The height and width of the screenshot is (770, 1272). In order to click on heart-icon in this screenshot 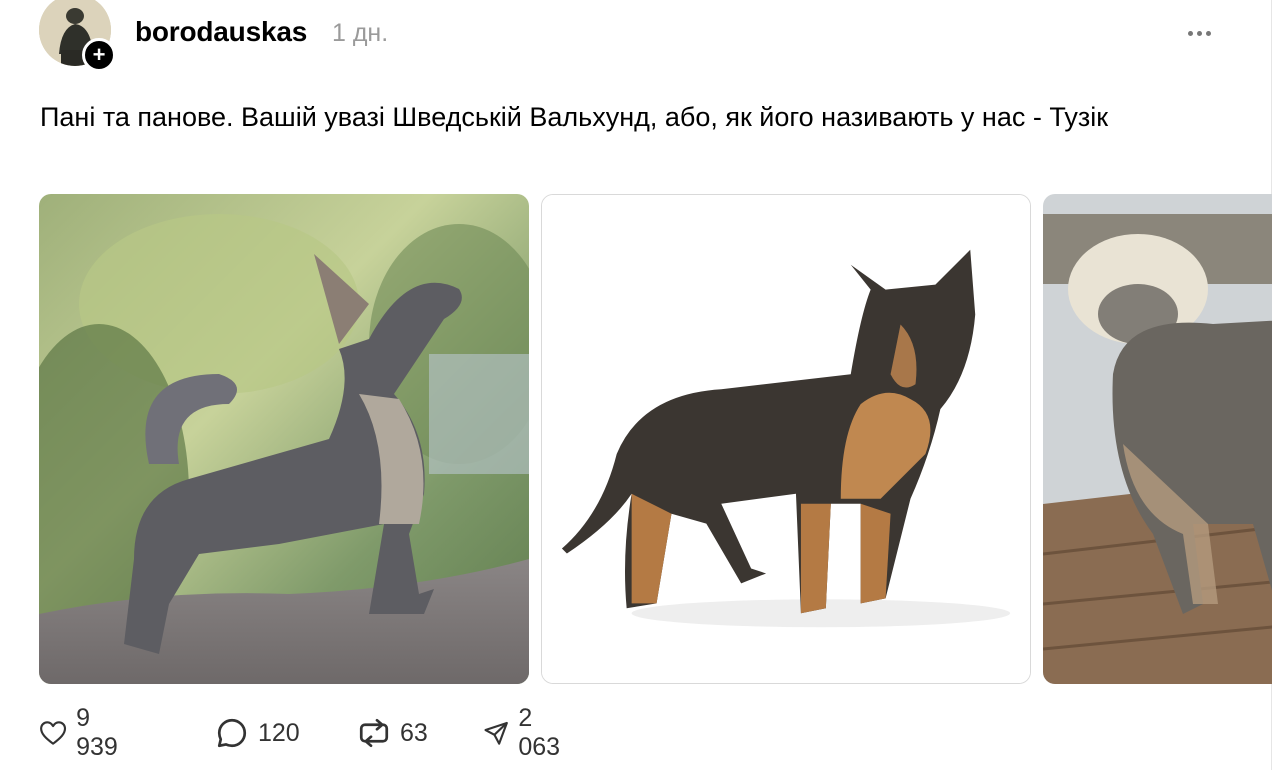, I will do `click(53, 733)`.